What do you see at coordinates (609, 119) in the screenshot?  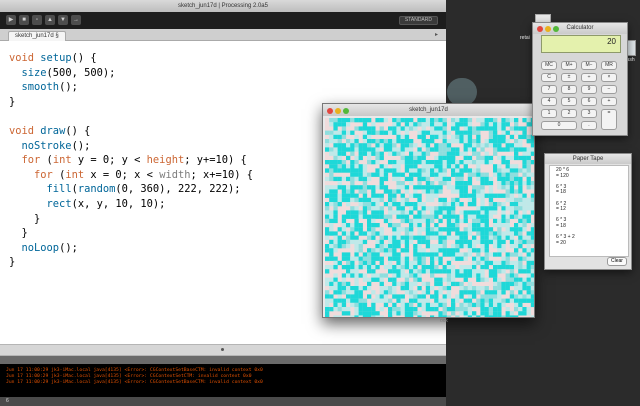 I see `calculator-key: =` at bounding box center [609, 119].